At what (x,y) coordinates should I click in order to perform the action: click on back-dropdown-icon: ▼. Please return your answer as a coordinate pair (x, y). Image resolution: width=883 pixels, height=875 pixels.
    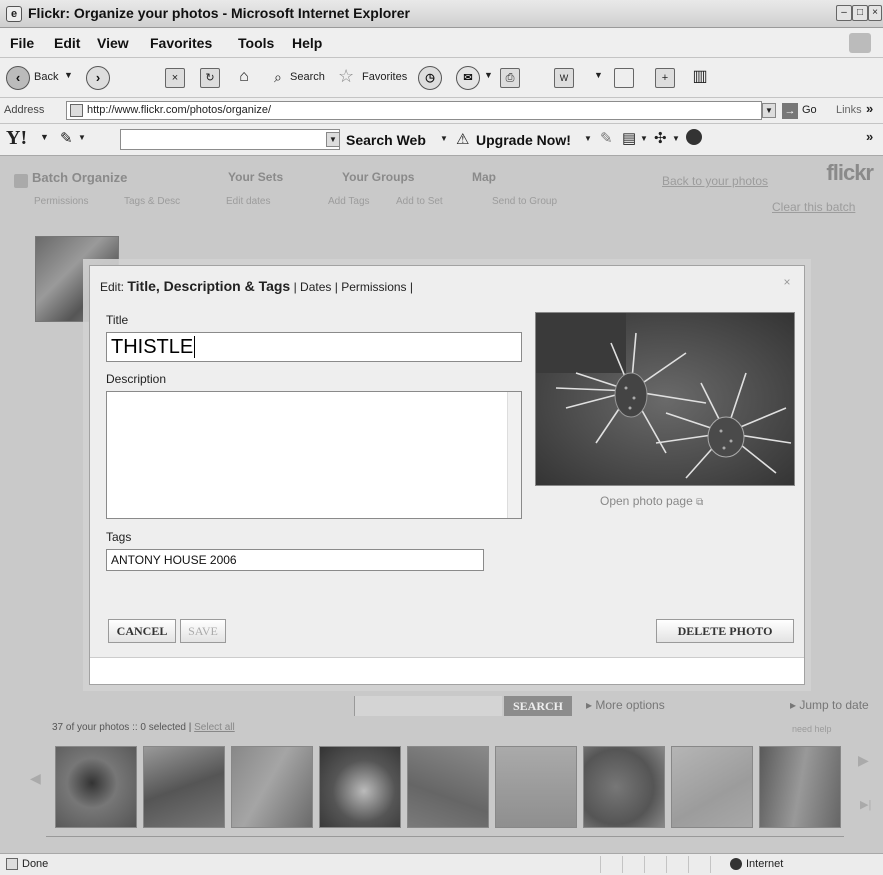
    Looking at the image, I should click on (68, 75).